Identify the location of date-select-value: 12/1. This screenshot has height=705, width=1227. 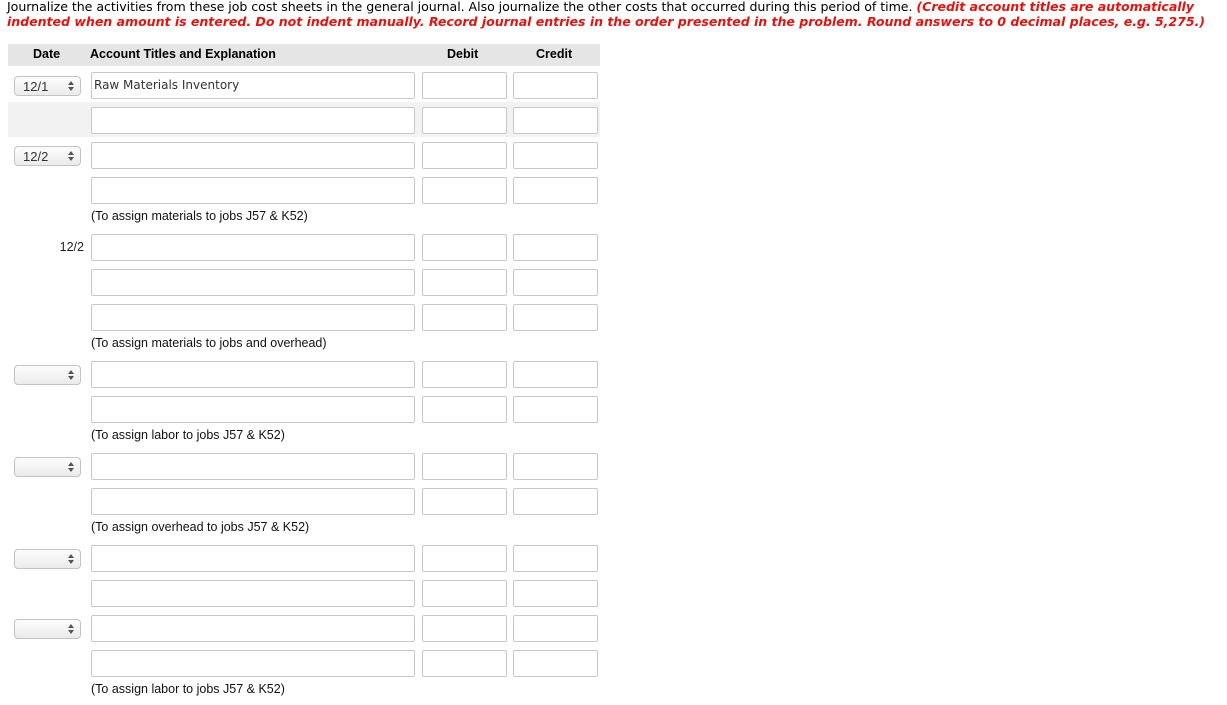
(36, 86).